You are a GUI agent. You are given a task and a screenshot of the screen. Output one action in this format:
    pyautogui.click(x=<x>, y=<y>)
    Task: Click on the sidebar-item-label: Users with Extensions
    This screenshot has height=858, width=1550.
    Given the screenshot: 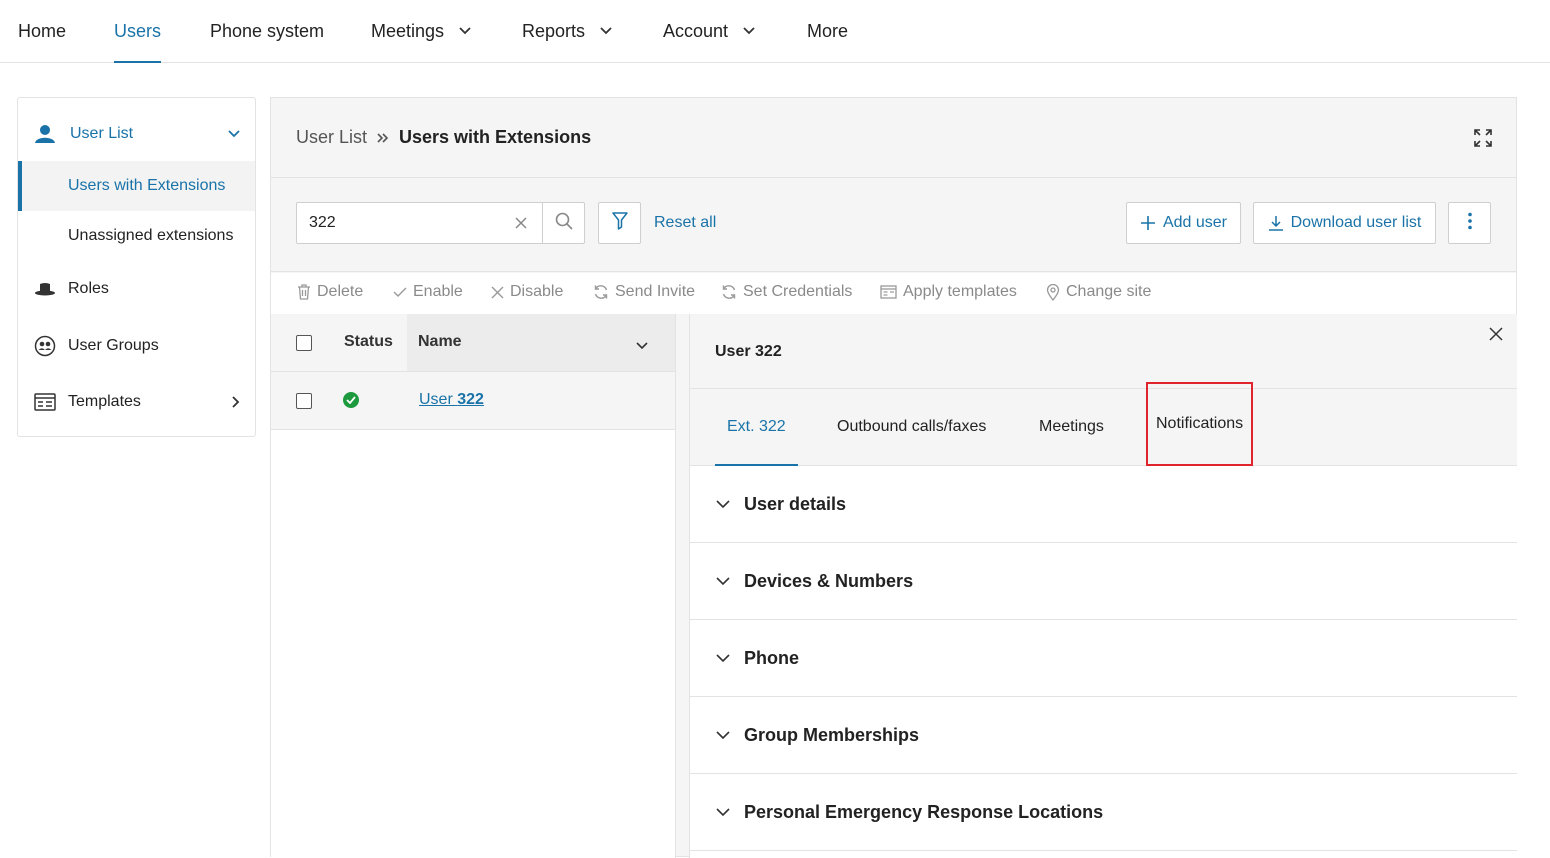 What is the action you would take?
    pyautogui.click(x=147, y=185)
    